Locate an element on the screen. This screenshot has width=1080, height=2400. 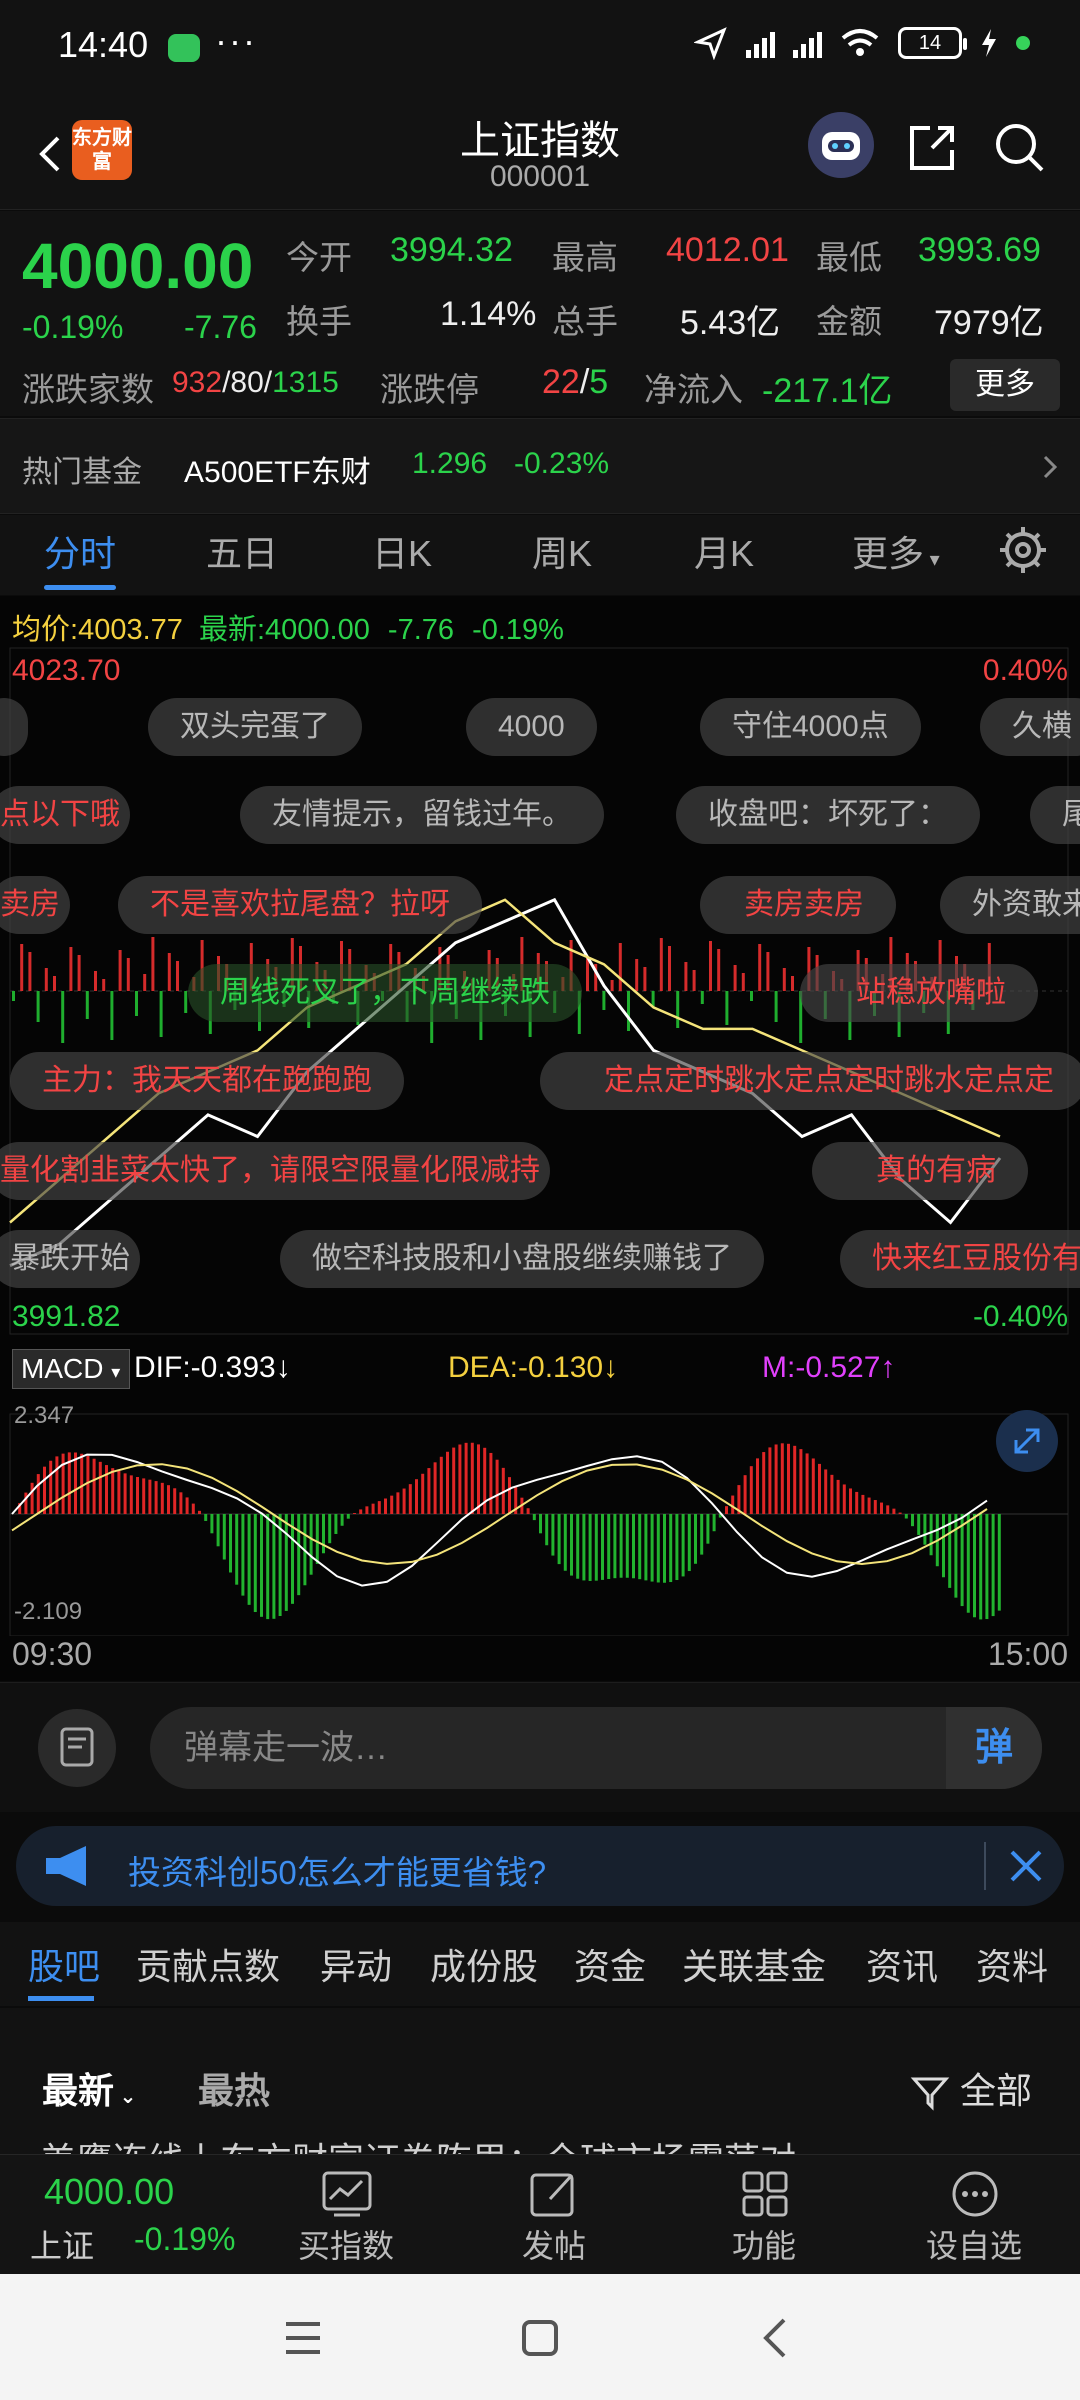
megaphone-icon is located at coordinates (66, 1866).